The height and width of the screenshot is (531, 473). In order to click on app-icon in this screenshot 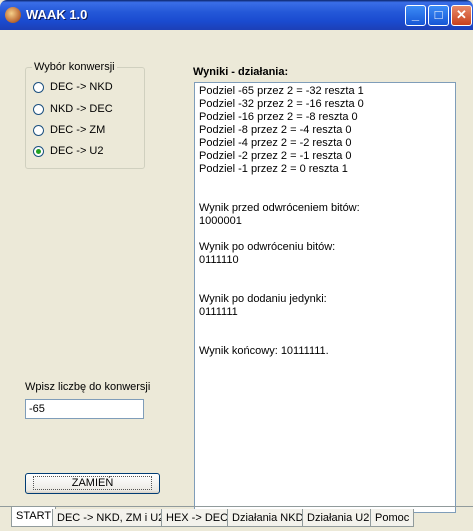, I will do `click(13, 15)`.